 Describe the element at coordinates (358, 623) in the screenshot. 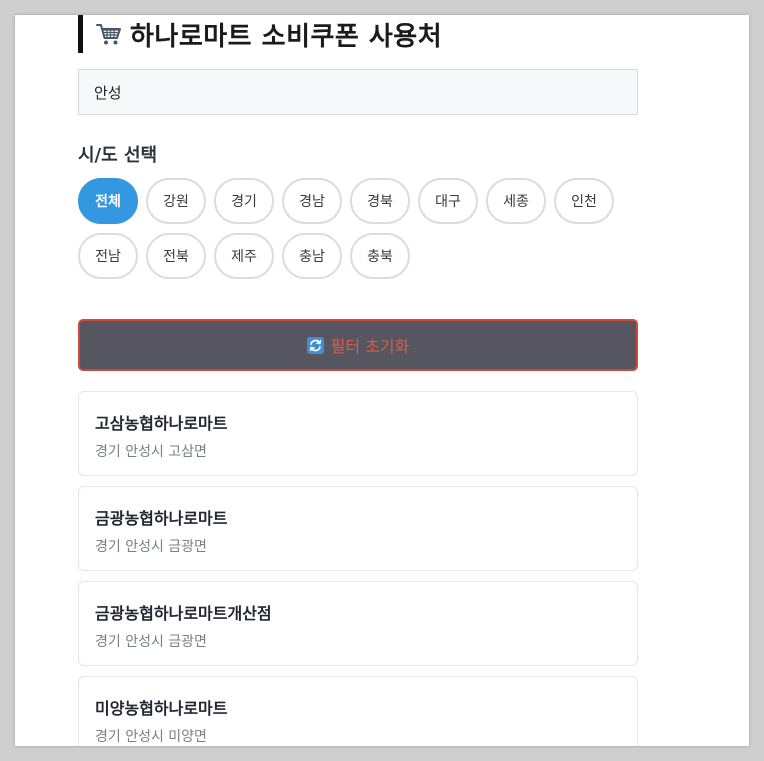

I see `store-card: 금광농협하나로마트개산점 경기 안성시 금광면` at that location.